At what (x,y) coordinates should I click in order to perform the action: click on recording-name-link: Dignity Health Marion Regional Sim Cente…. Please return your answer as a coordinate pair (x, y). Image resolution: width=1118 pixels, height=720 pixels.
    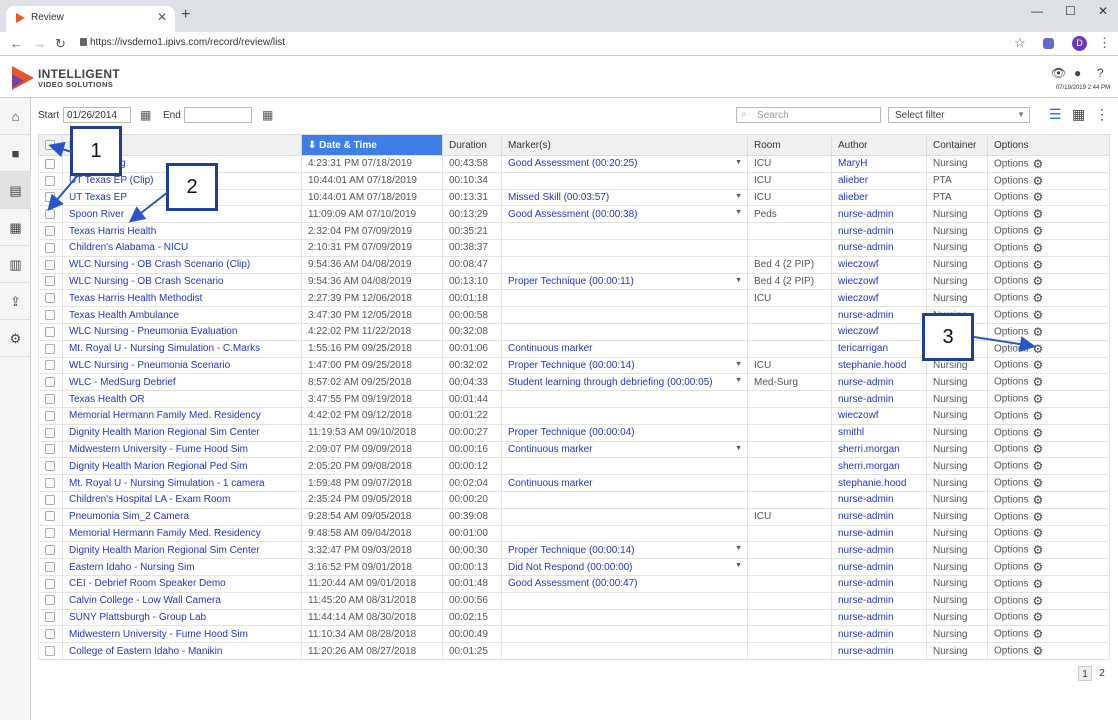
    Looking at the image, I should click on (182, 432).